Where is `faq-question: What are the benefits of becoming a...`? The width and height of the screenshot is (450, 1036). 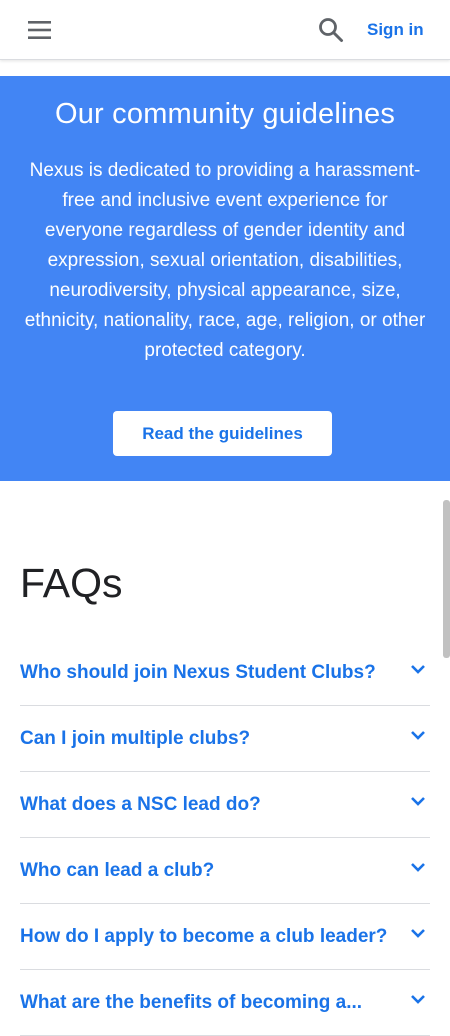 faq-question: What are the benefits of becoming a... is located at coordinates (191, 1002).